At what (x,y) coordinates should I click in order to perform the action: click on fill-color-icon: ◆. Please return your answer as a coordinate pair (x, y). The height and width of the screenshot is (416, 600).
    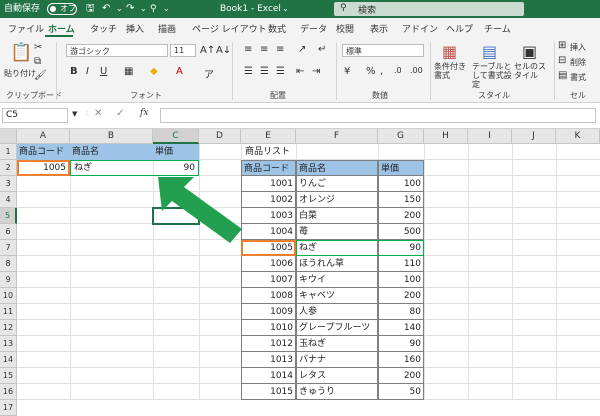
    Looking at the image, I should click on (154, 71).